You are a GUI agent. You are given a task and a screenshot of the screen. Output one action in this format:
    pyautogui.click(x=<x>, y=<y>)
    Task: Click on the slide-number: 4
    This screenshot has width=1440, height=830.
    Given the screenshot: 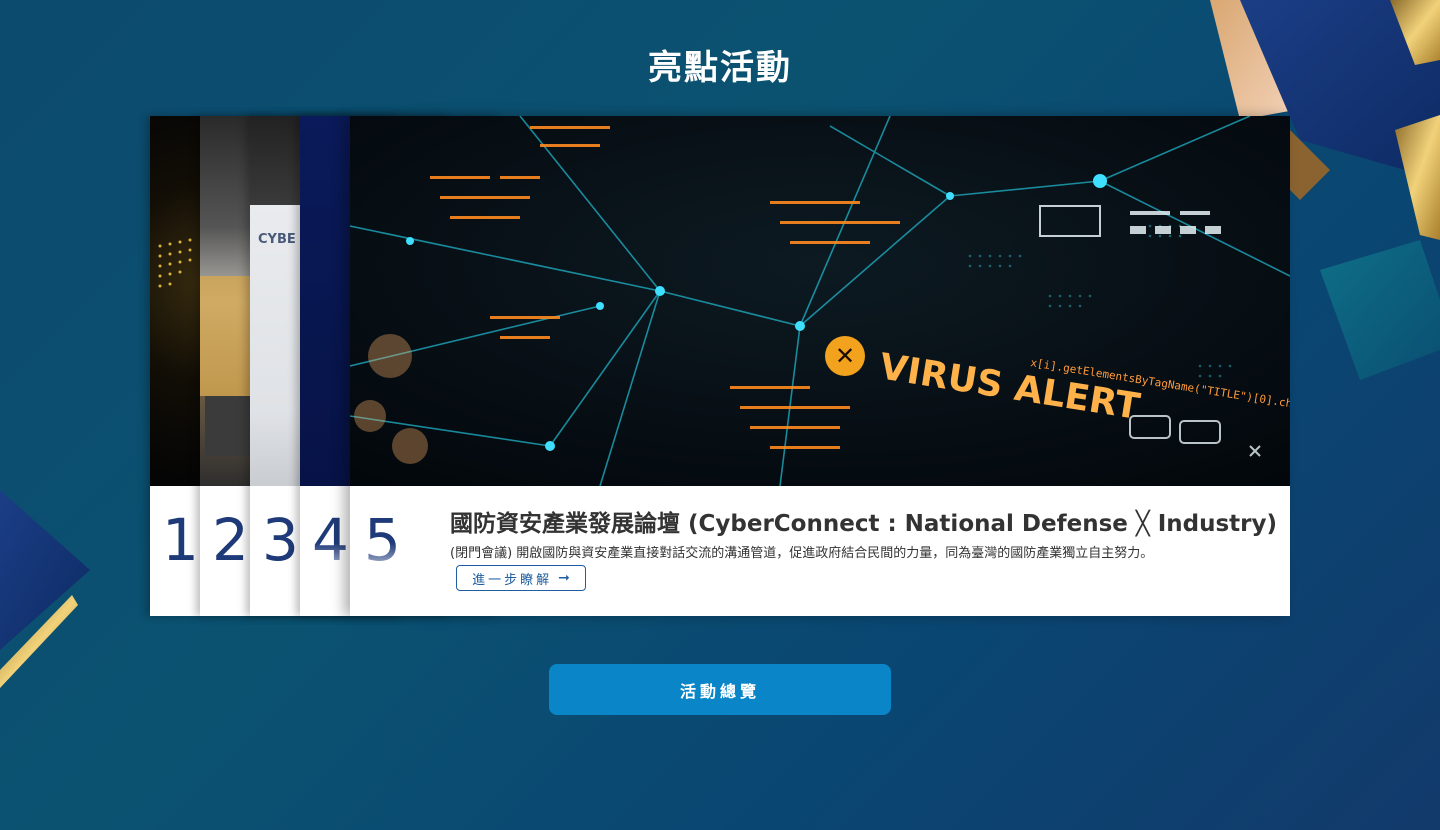 What is the action you would take?
    pyautogui.click(x=330, y=540)
    